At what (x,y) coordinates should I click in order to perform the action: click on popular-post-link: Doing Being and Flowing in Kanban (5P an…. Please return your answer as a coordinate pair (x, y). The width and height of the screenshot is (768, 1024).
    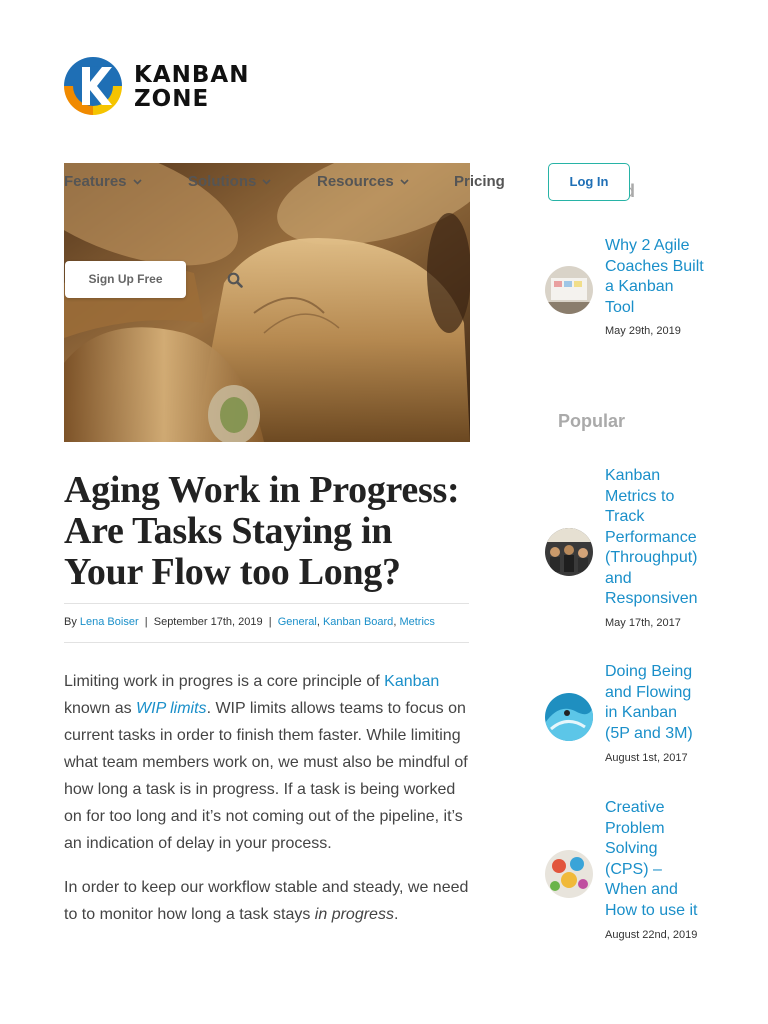
    Looking at the image, I should click on (655, 703).